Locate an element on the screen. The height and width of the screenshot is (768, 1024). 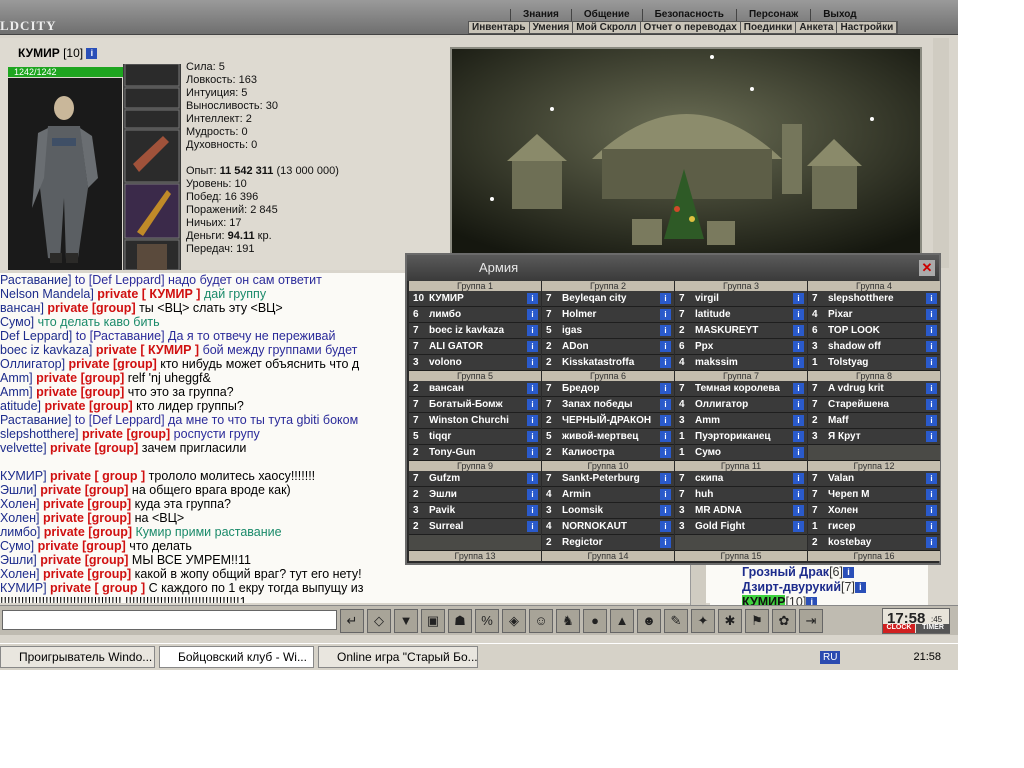
eraser-icon: ◇ is located at coordinates (379, 621).